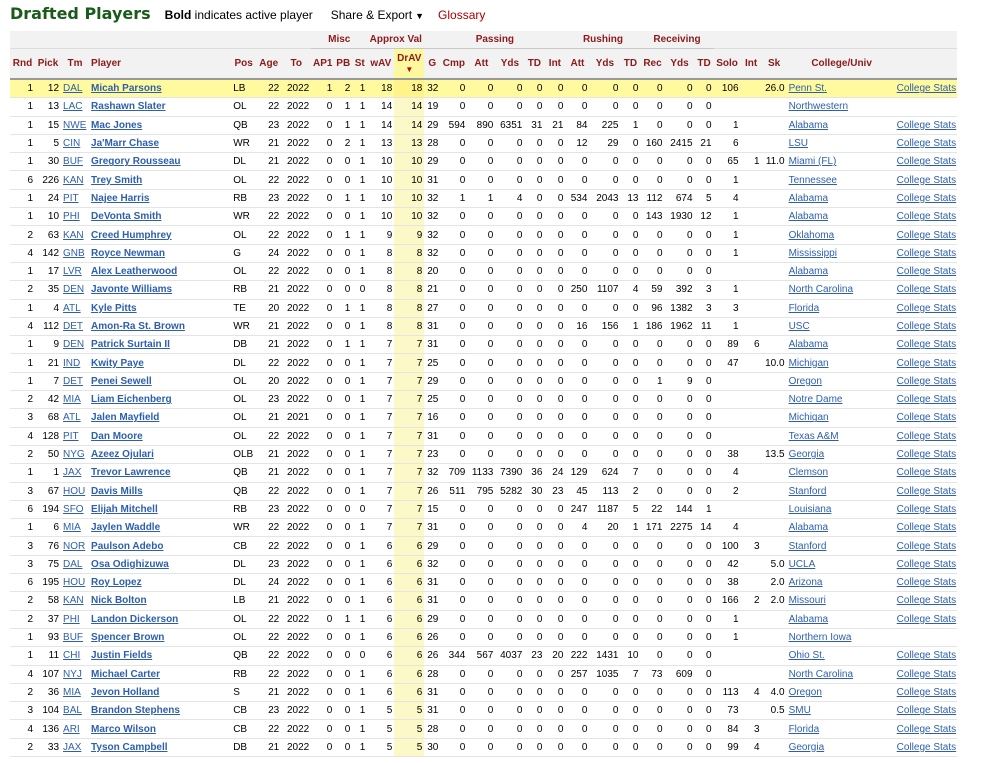 This screenshot has height=763, width=987. What do you see at coordinates (432, 64) in the screenshot?
I see `col-header-games: G` at bounding box center [432, 64].